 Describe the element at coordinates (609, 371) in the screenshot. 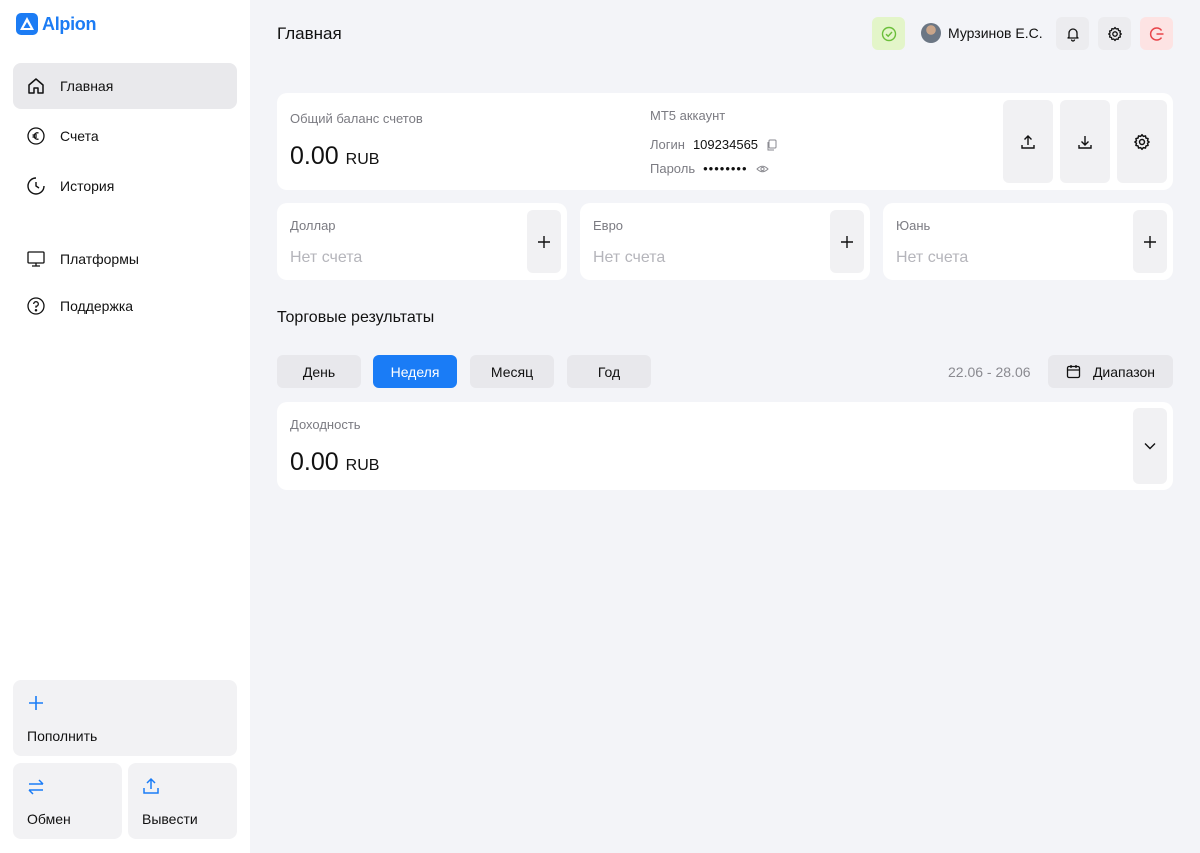

I see `period-tab-year: Год` at that location.